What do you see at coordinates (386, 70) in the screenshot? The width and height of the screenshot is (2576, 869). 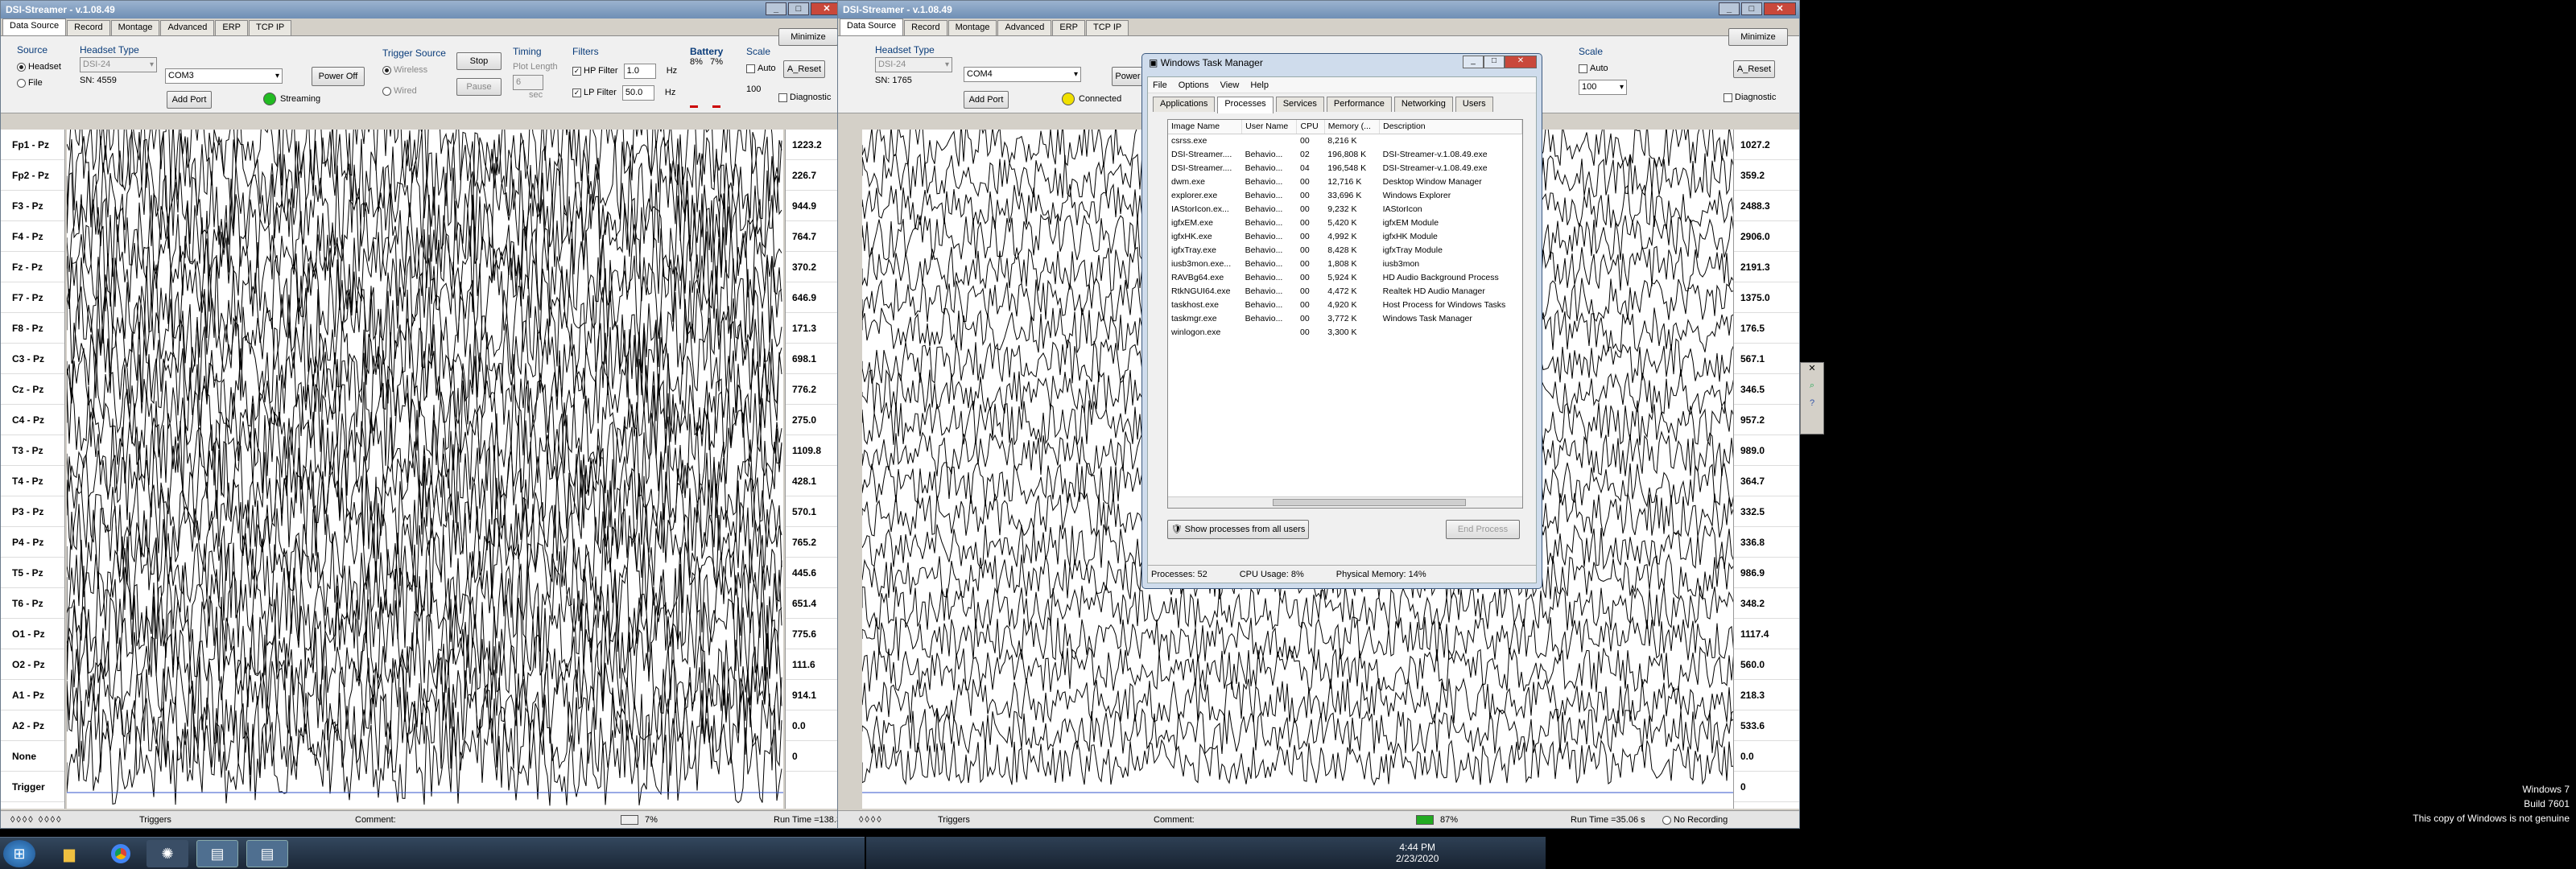 I see `wireless-radio` at bounding box center [386, 70].